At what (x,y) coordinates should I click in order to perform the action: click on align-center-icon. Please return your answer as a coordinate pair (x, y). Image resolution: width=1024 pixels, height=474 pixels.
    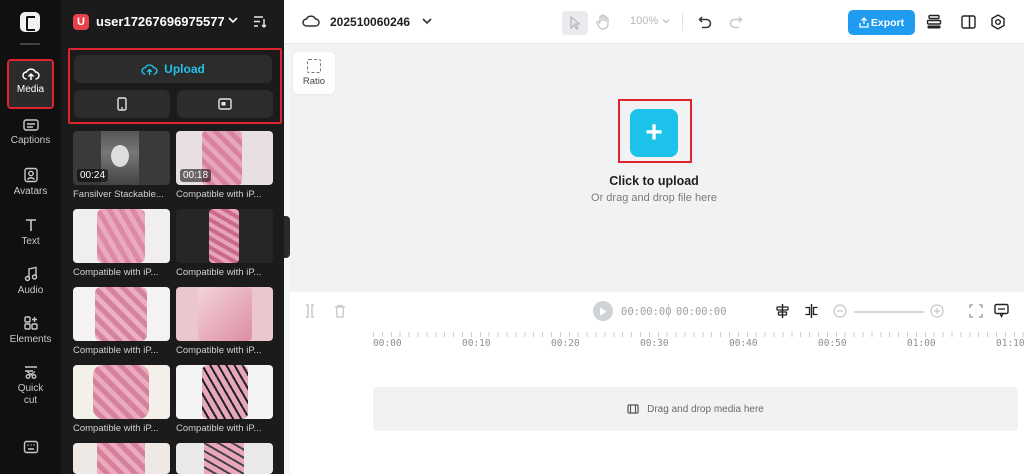
    Looking at the image, I should click on (782, 311).